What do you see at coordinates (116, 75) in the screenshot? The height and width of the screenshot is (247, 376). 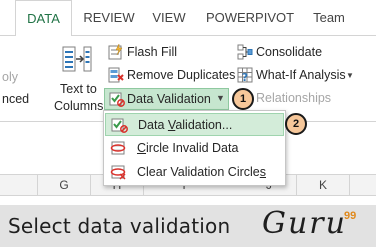 I see `remove-duplicates-icon` at bounding box center [116, 75].